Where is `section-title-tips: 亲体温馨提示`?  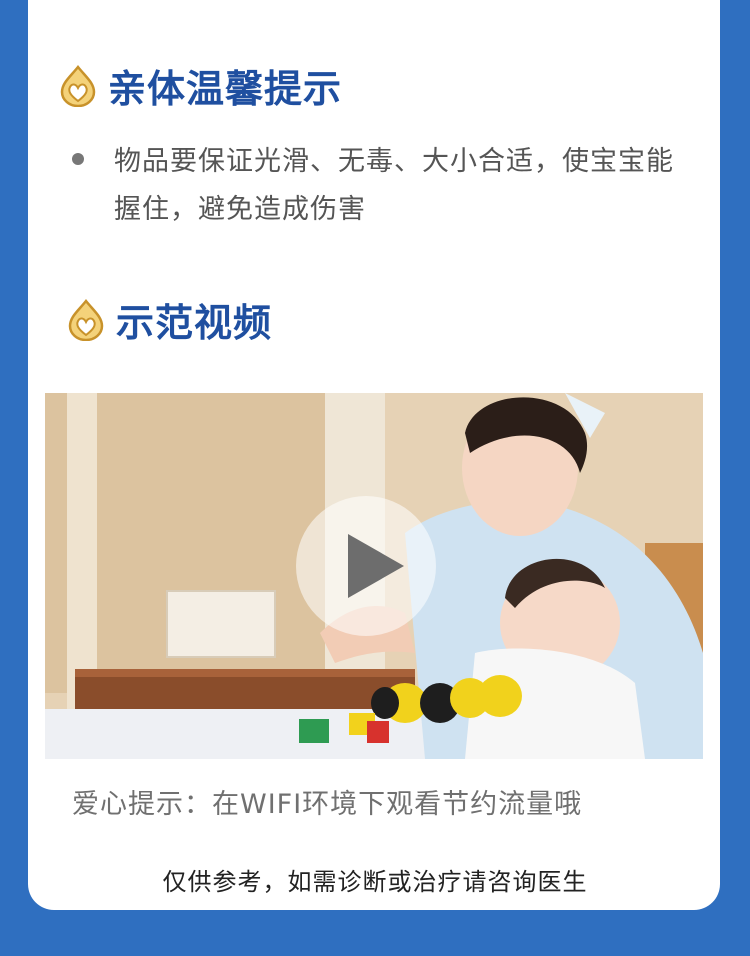
section-title-tips: 亲体温馨提示 is located at coordinates (225, 89).